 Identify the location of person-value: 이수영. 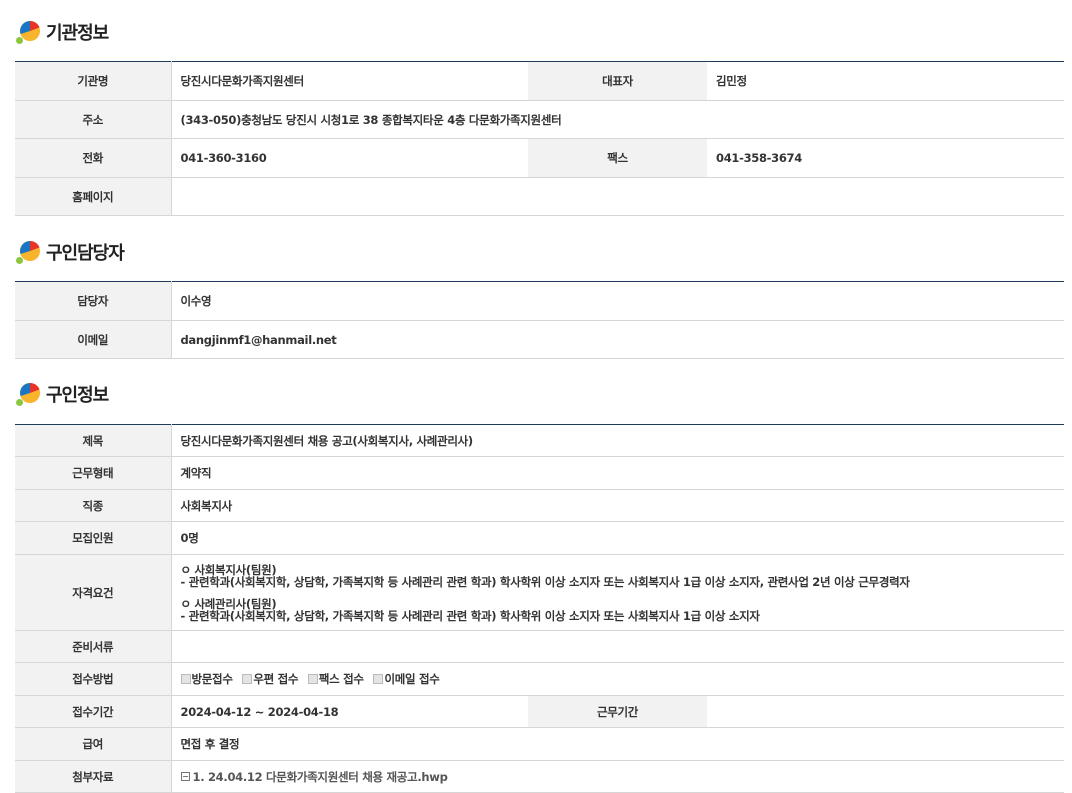
(617, 301).